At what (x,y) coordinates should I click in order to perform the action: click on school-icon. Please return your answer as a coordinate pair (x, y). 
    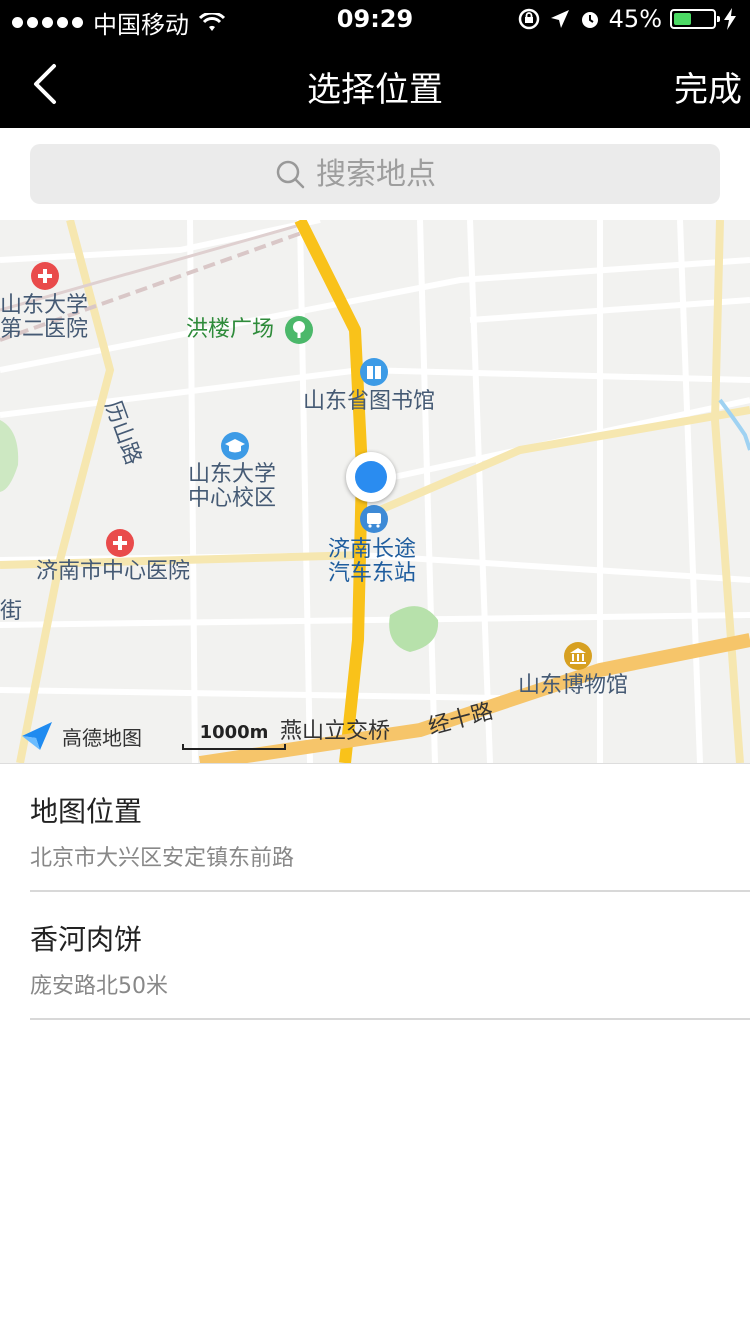
    Looking at the image, I should click on (235, 446).